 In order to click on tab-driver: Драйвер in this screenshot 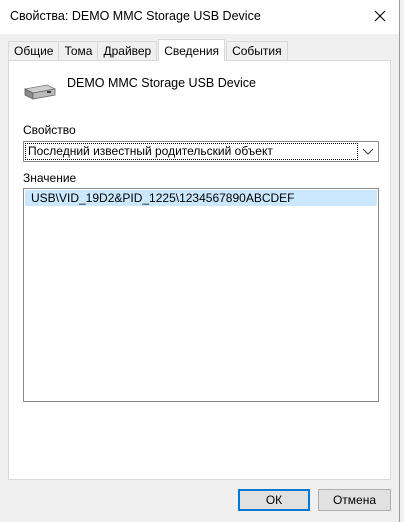, I will do `click(127, 50)`.